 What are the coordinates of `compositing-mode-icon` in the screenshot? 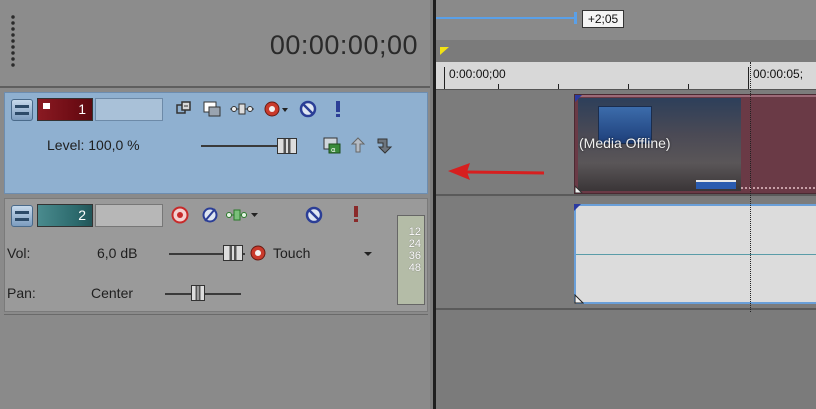 It's located at (212, 109).